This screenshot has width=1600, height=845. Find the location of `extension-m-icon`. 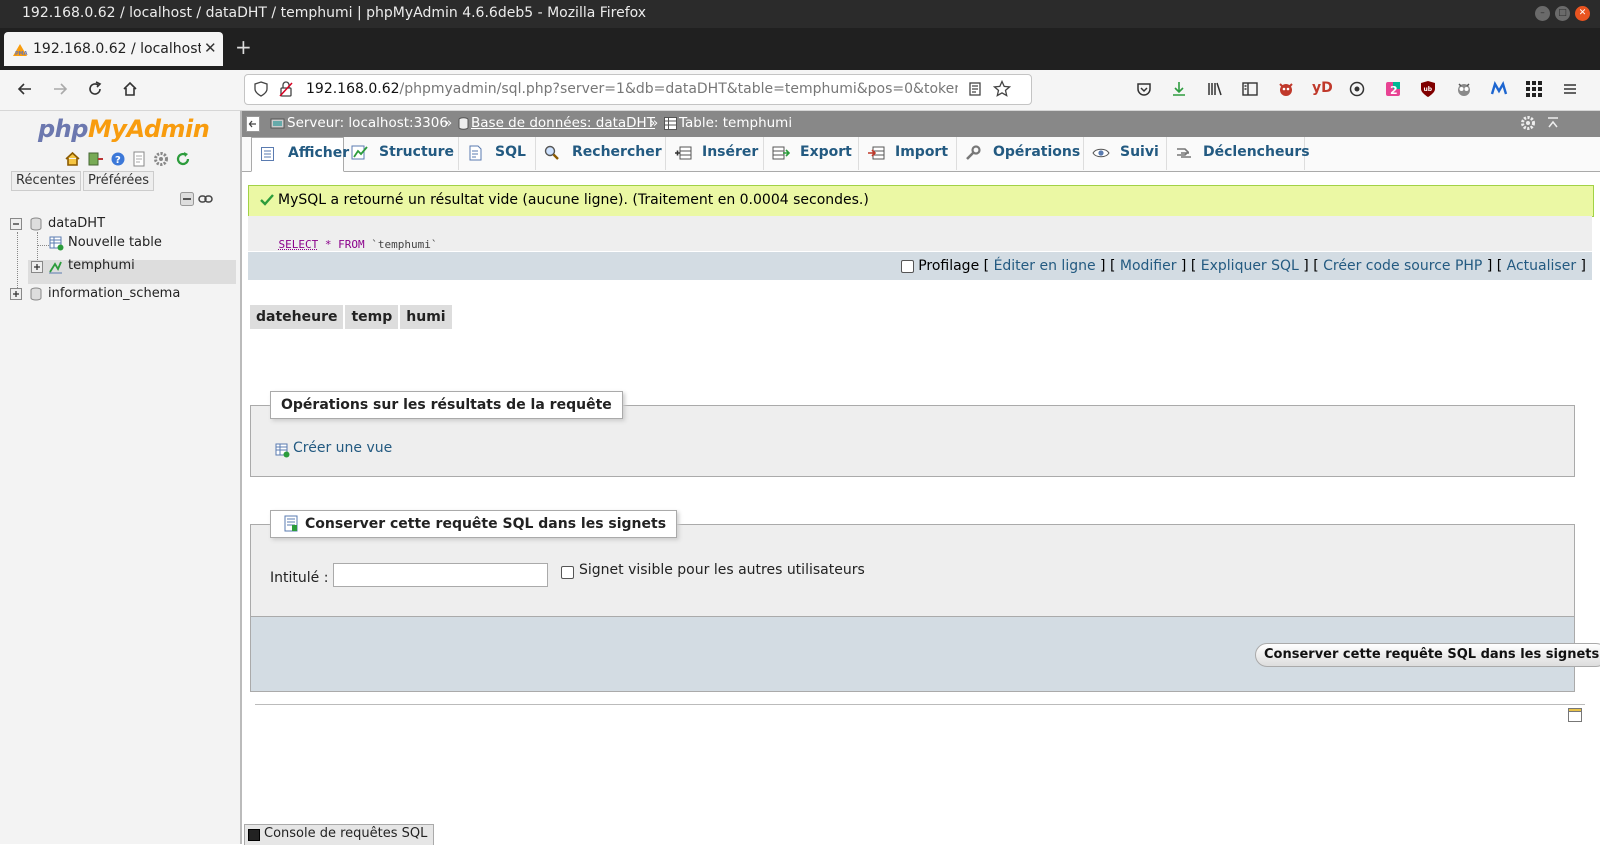

extension-m-icon is located at coordinates (1499, 89).